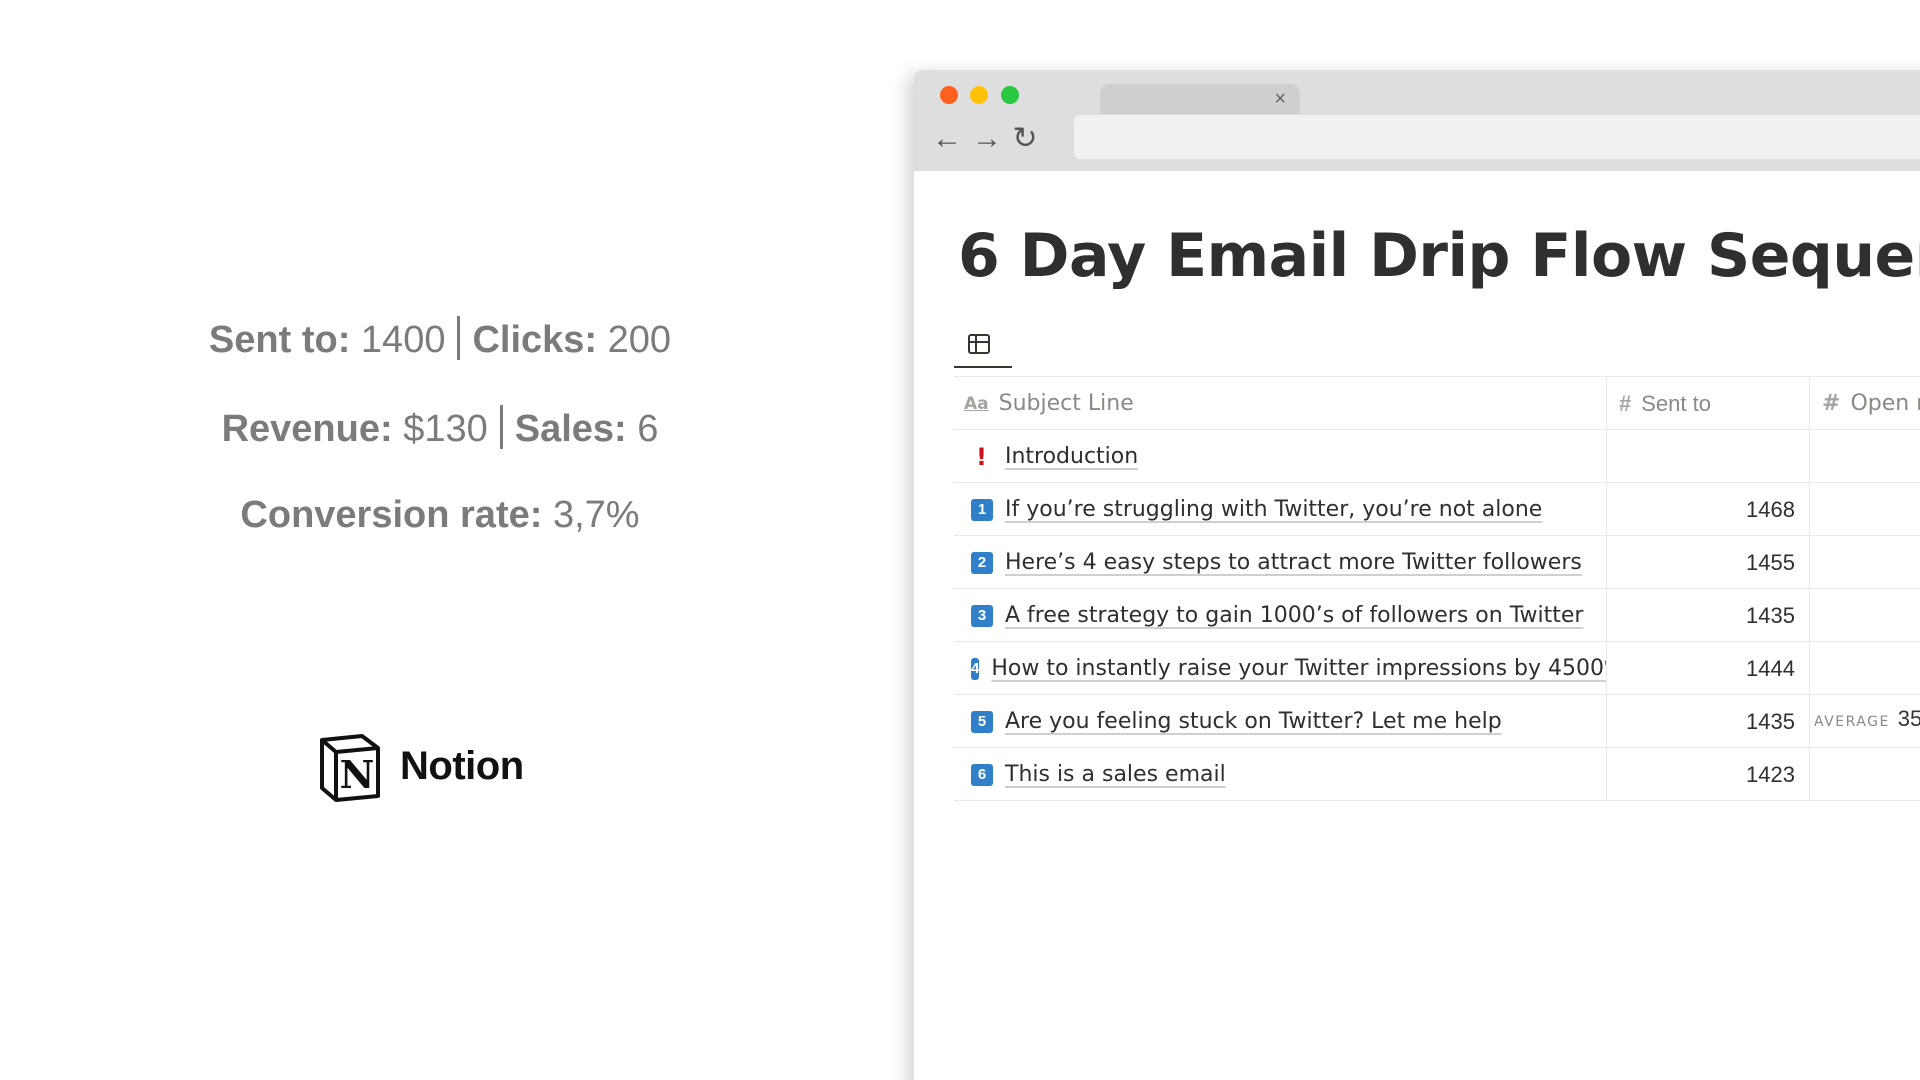 The image size is (1920, 1080). What do you see at coordinates (1708, 509) in the screenshot?
I see `sent-to-cell: 1468` at bounding box center [1708, 509].